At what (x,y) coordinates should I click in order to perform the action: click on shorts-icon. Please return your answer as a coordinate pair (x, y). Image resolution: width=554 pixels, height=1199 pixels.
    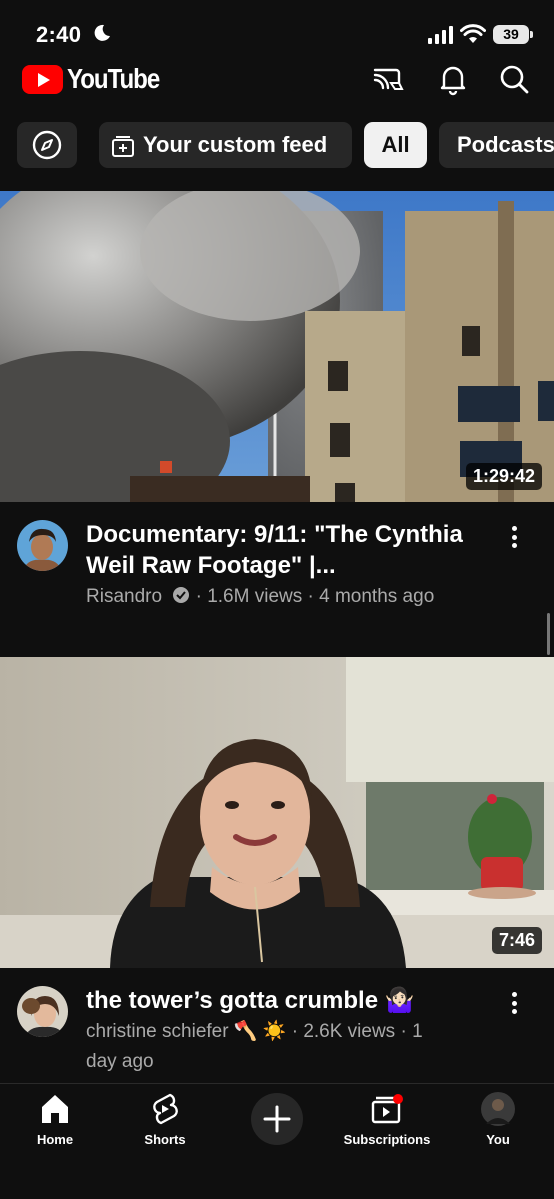
    Looking at the image, I should click on (165, 1109).